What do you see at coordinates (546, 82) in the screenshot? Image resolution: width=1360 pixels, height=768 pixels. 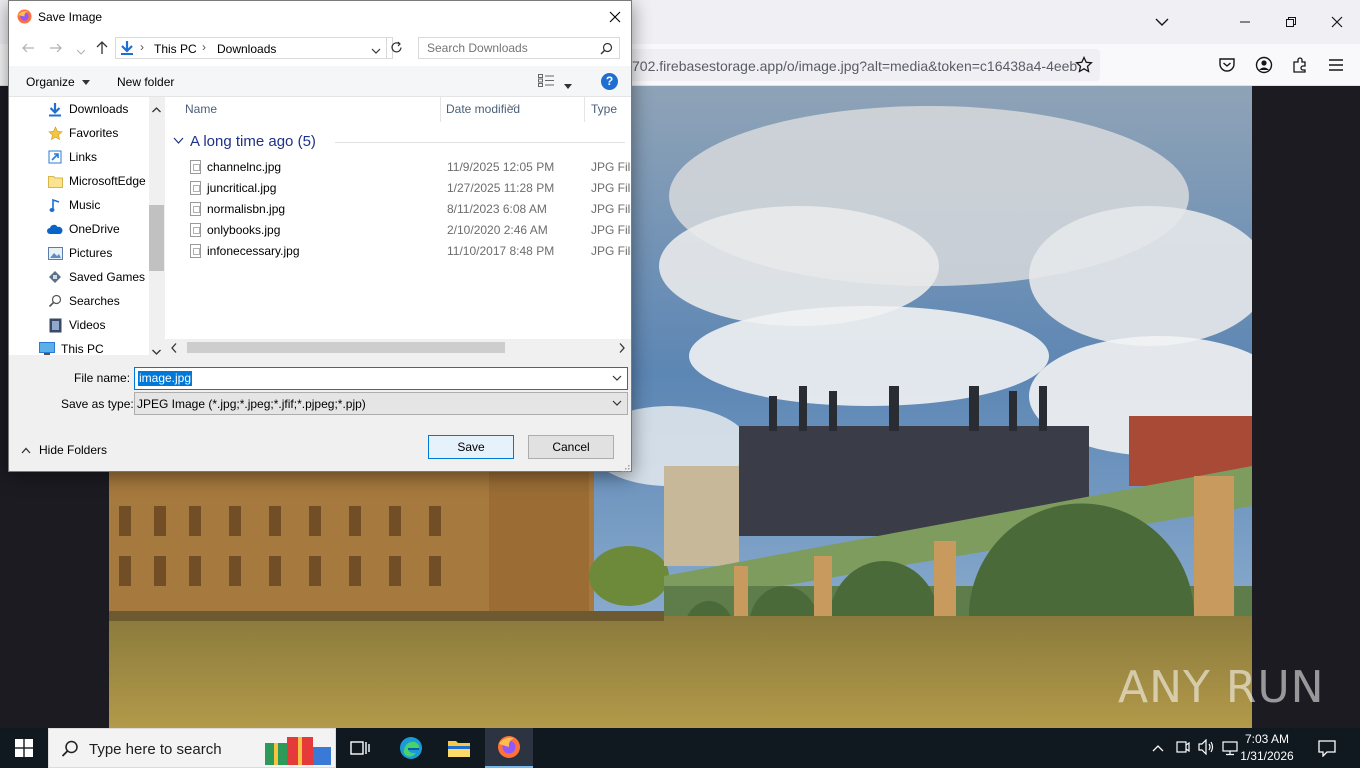 I see `view-options-icon` at bounding box center [546, 82].